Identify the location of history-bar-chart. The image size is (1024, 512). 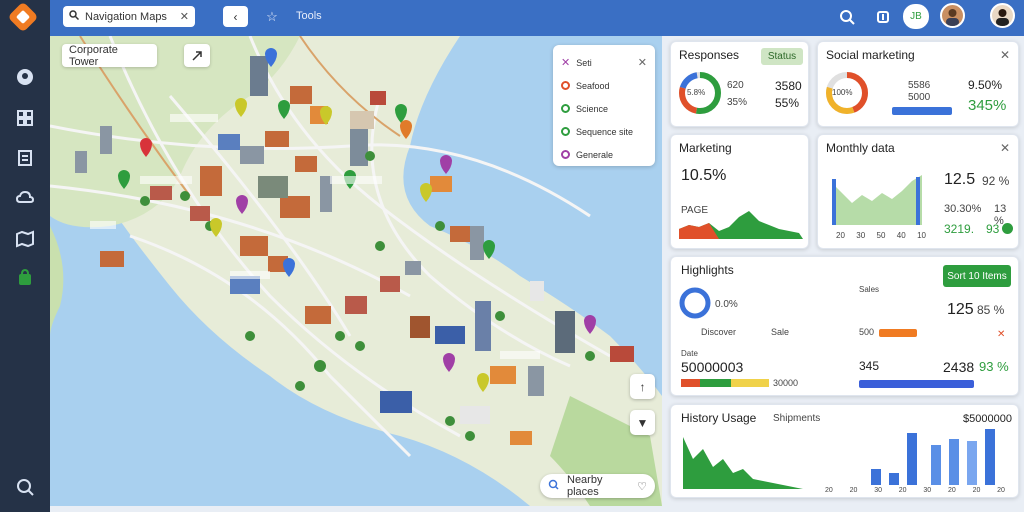
(933, 457).